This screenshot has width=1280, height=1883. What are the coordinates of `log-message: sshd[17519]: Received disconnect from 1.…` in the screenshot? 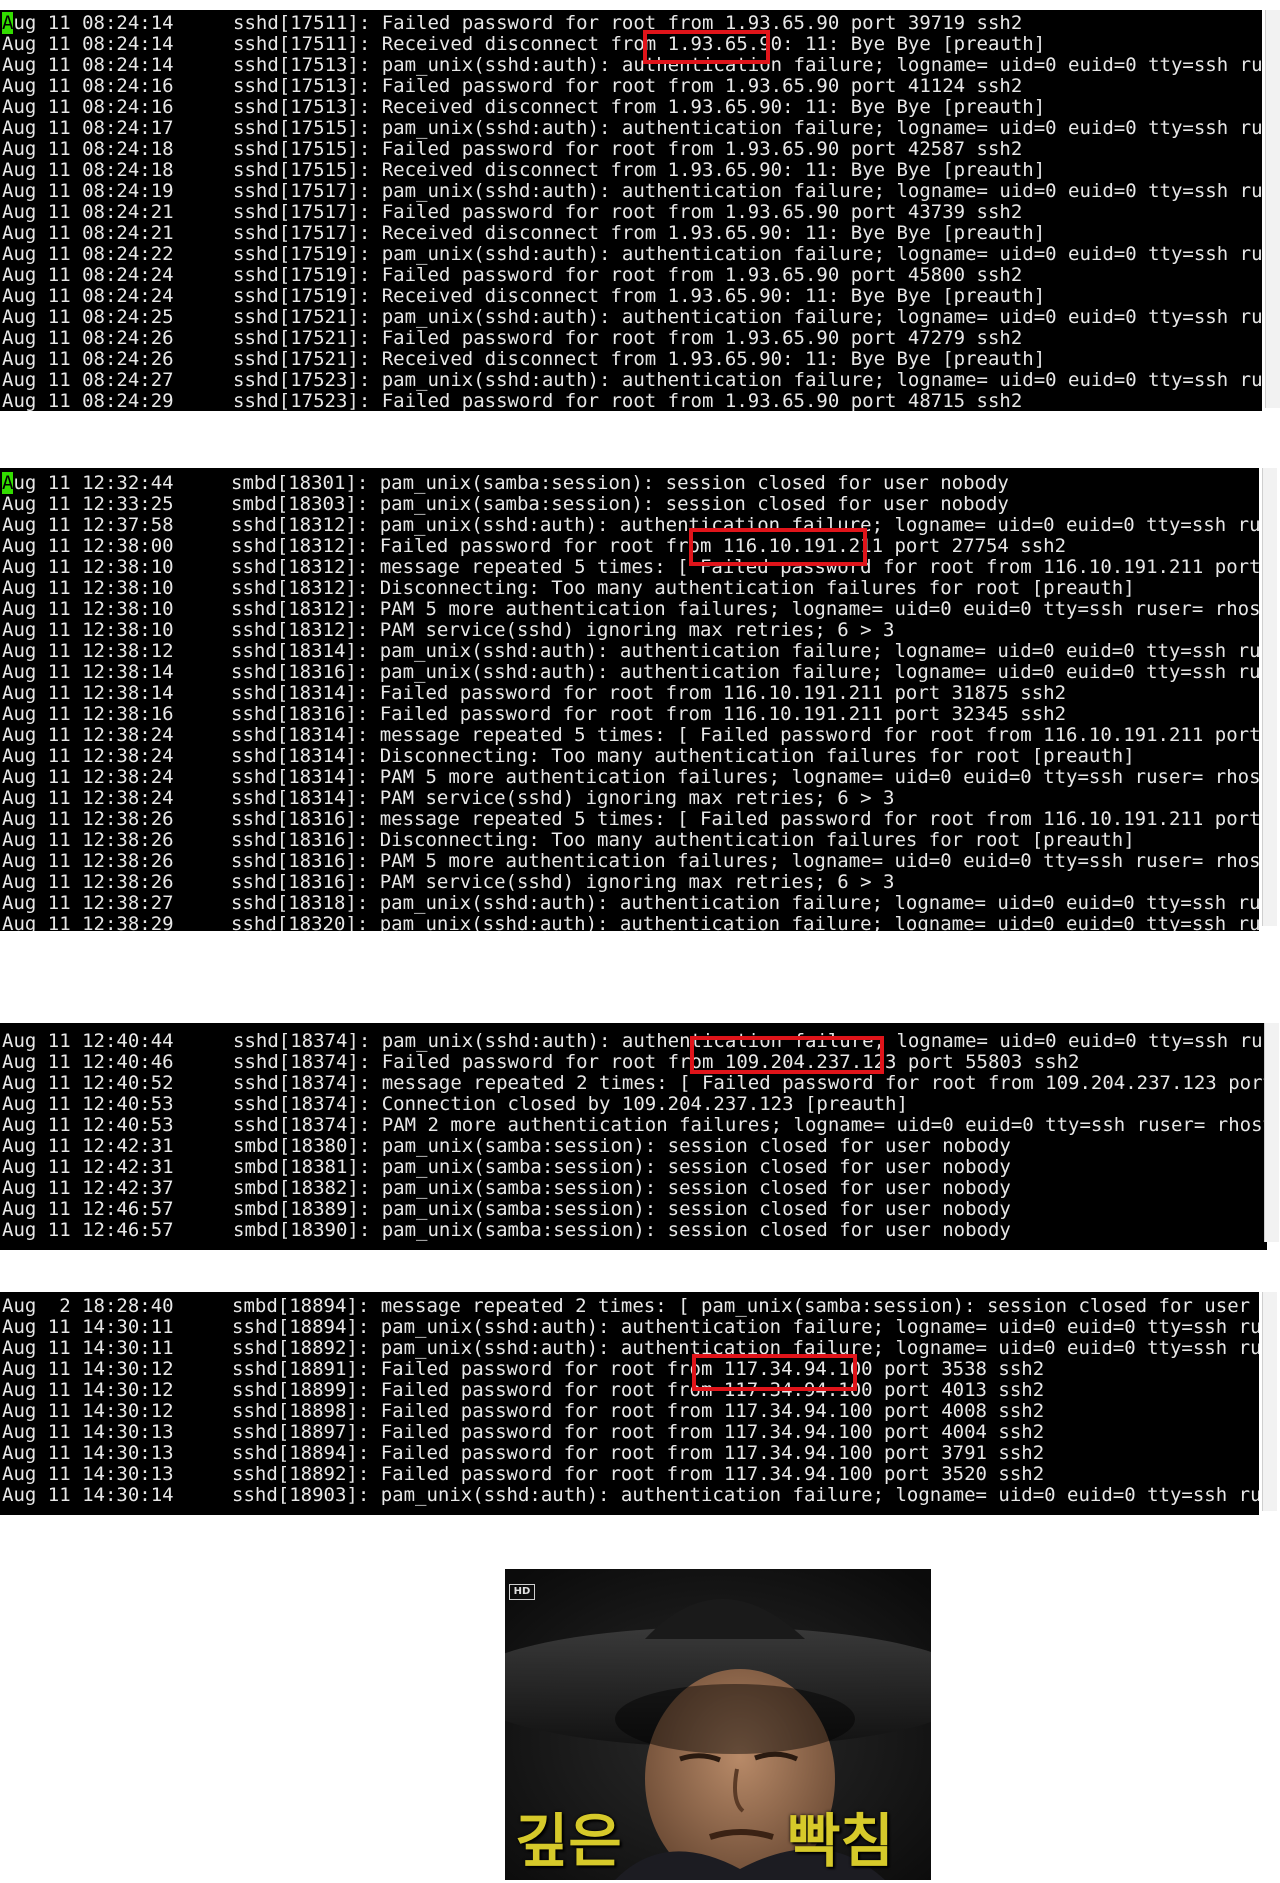 It's located at (639, 296).